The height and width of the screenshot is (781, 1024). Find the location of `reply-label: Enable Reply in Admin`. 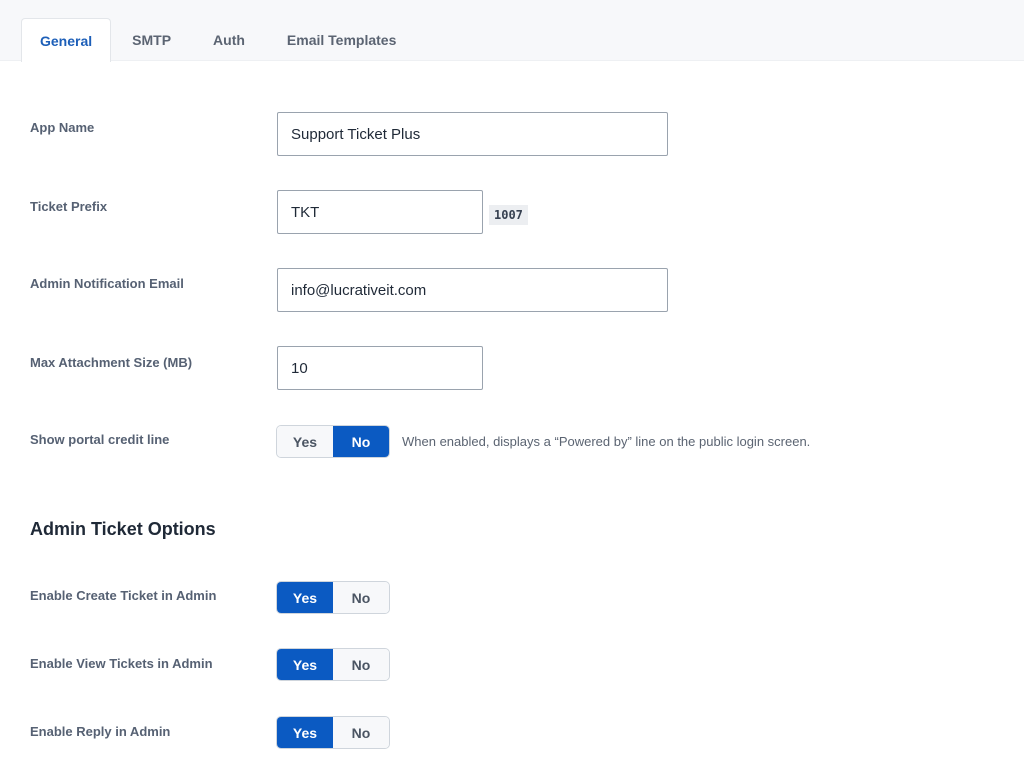

reply-label: Enable Reply in Admin is located at coordinates (100, 731).